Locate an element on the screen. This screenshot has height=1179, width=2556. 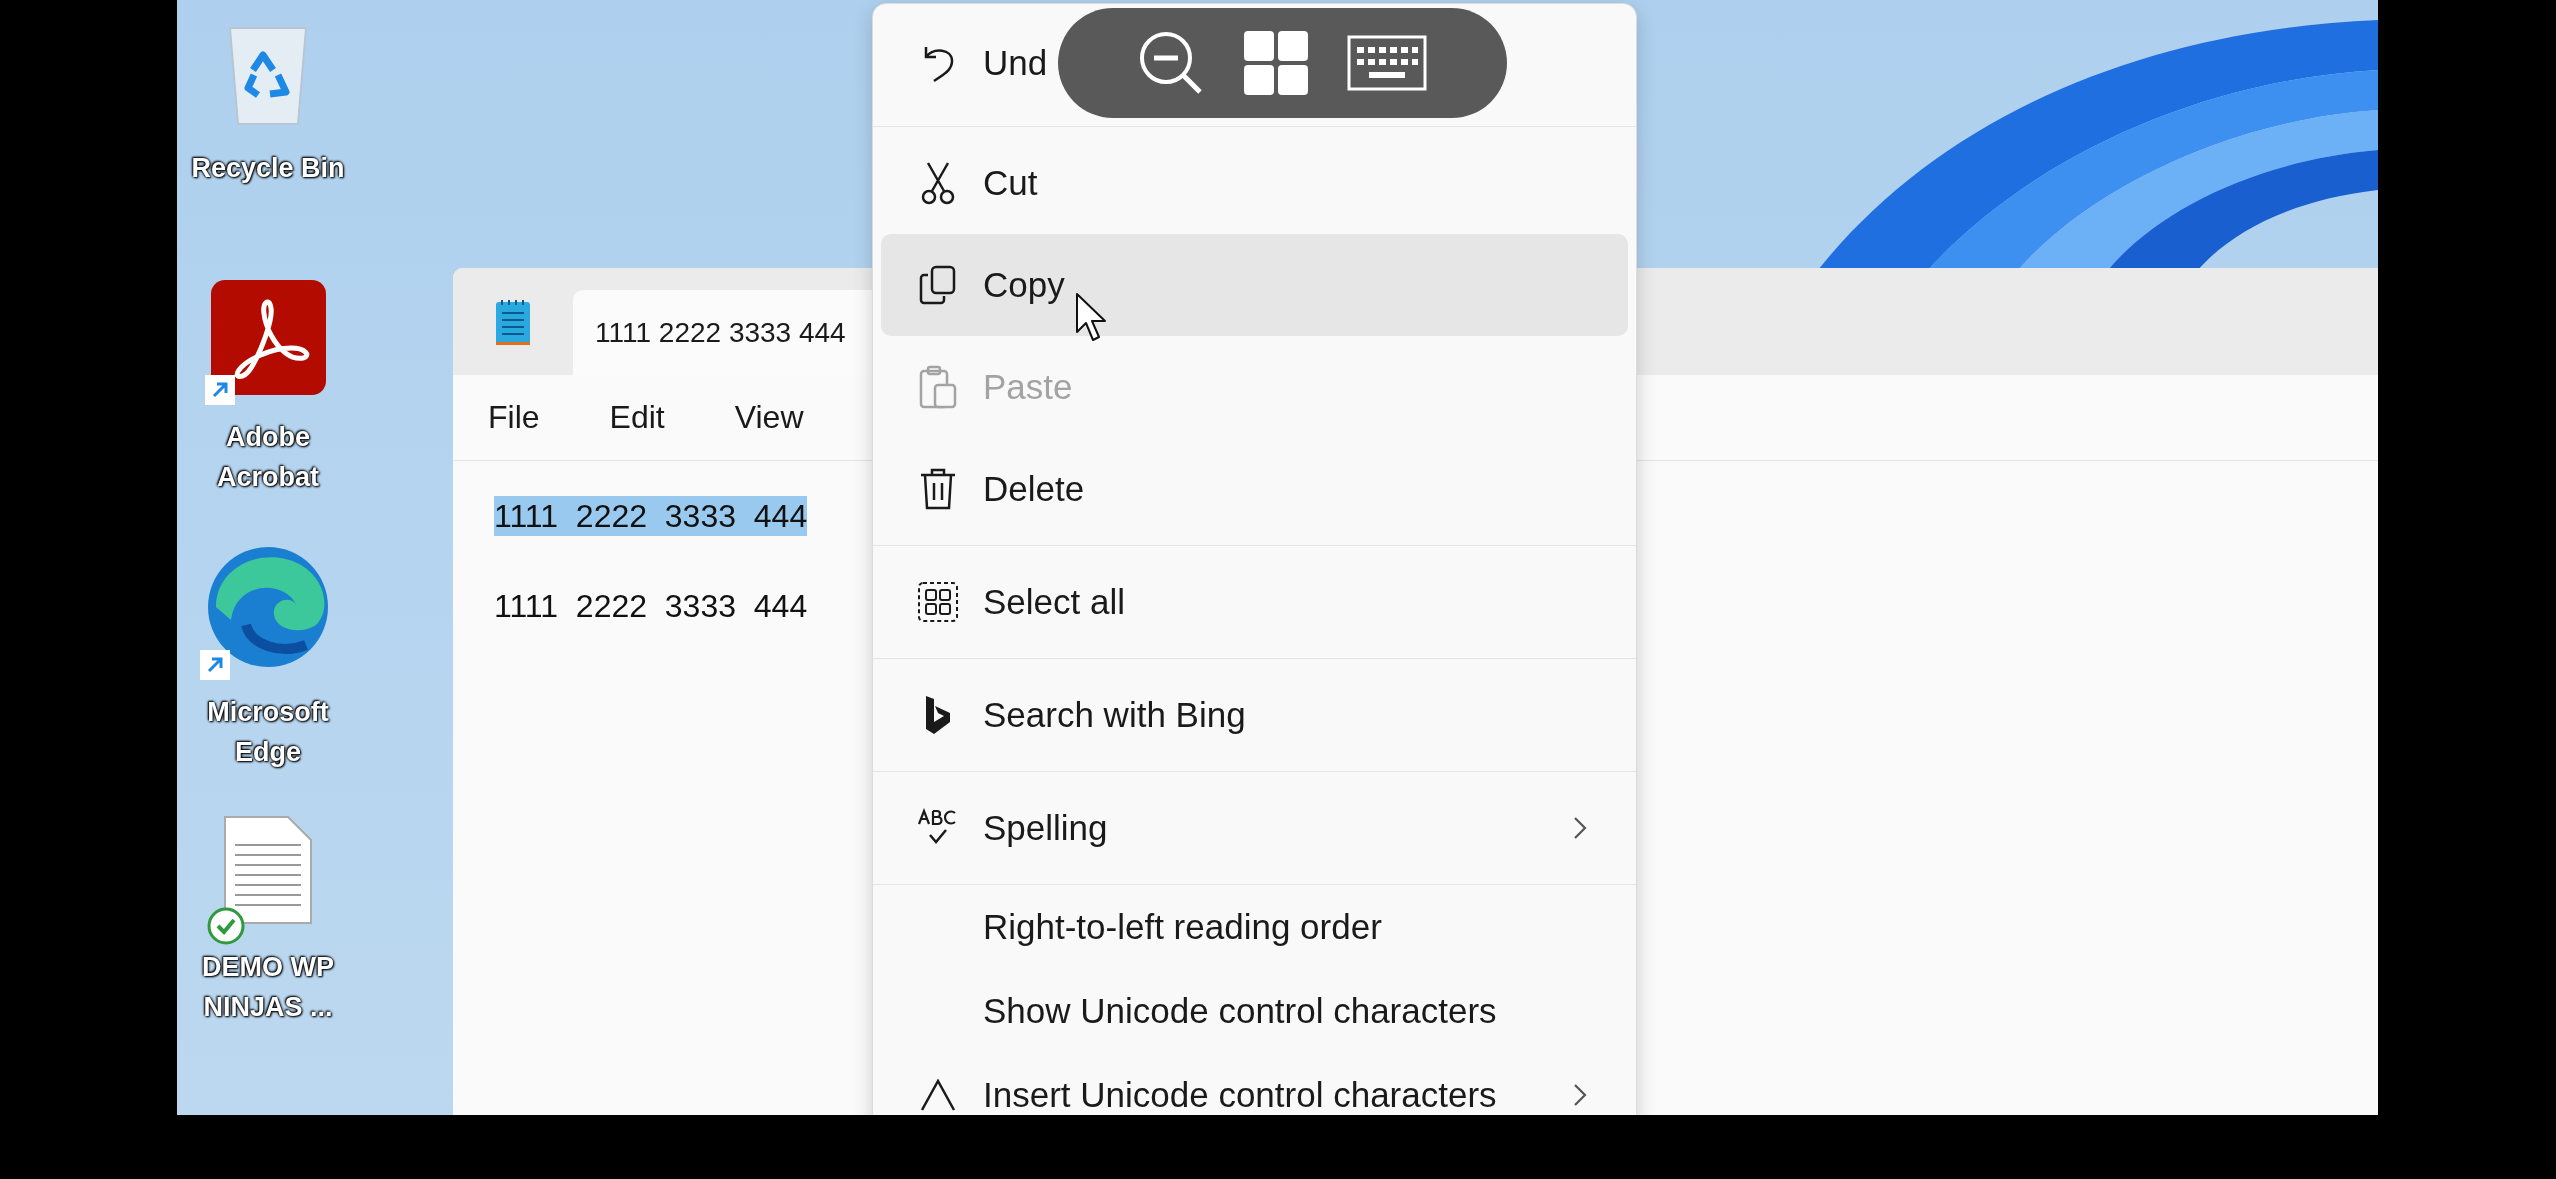
menu-bar-item: Edit is located at coordinates (637, 417).